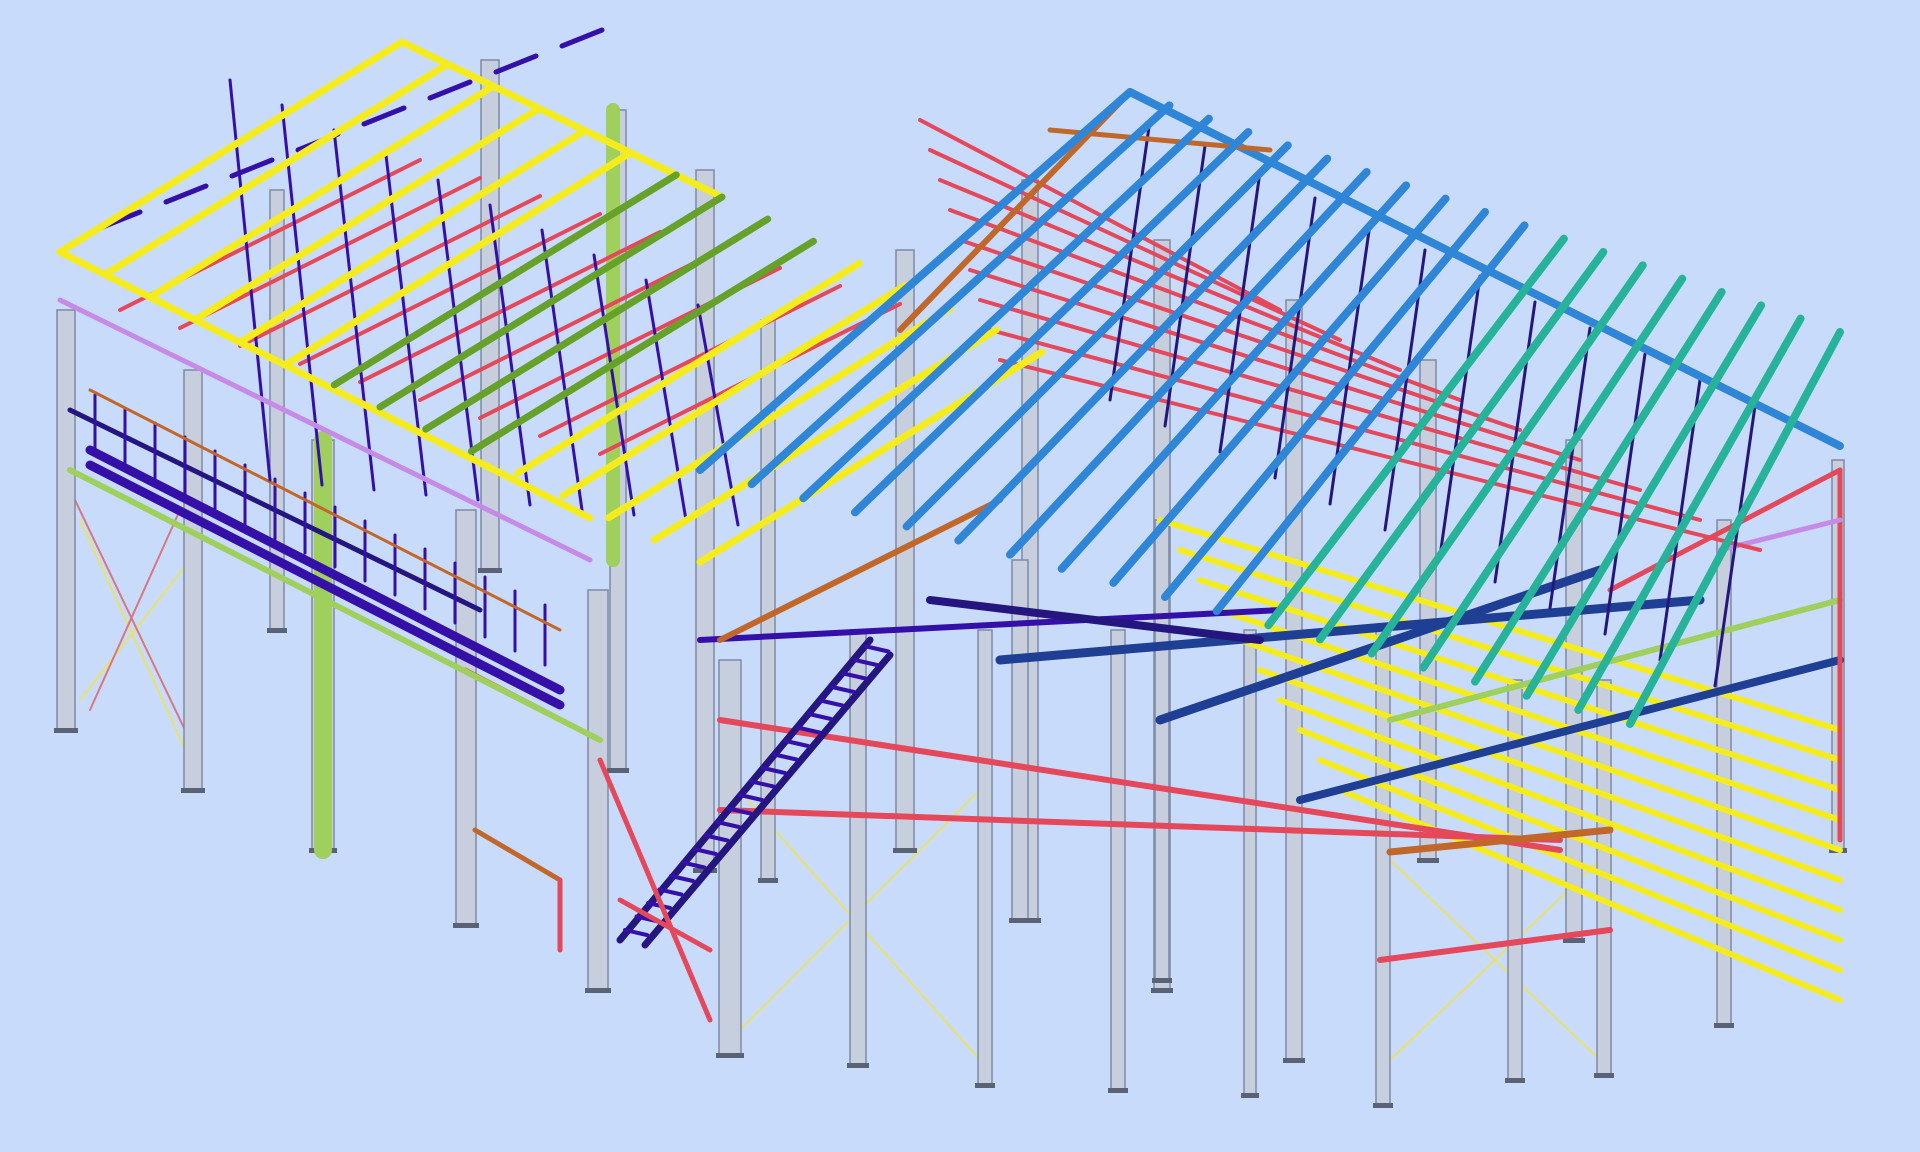  Describe the element at coordinates (1625, 494) in the screenshot. I see `truss-web` at that location.